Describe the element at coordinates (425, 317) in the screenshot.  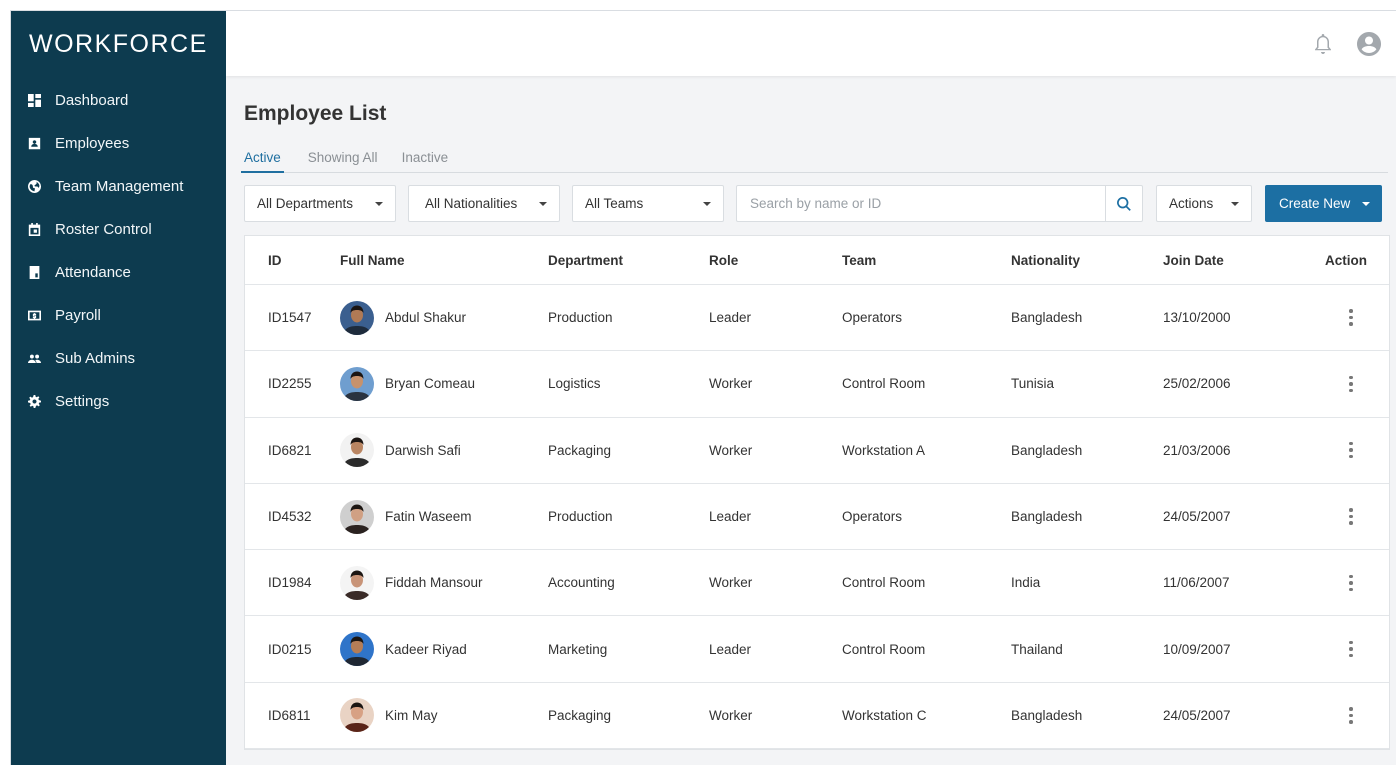
I see `employee-name: Abdul Shakur` at that location.